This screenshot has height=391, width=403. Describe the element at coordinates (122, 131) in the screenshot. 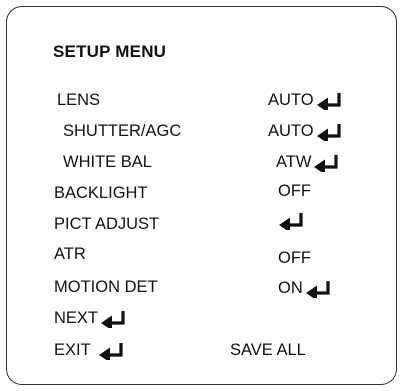

I see `menu-item-shutter-agc-label: SHUTTER/AGC` at that location.